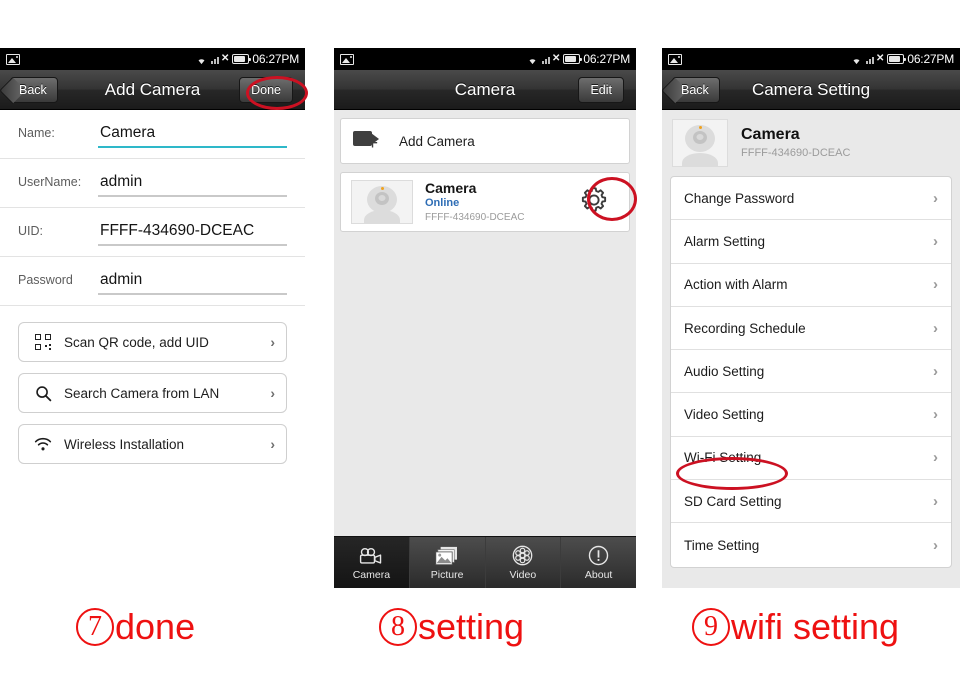 This screenshot has height=697, width=960. I want to click on tab-picture: Picture, so click(448, 562).